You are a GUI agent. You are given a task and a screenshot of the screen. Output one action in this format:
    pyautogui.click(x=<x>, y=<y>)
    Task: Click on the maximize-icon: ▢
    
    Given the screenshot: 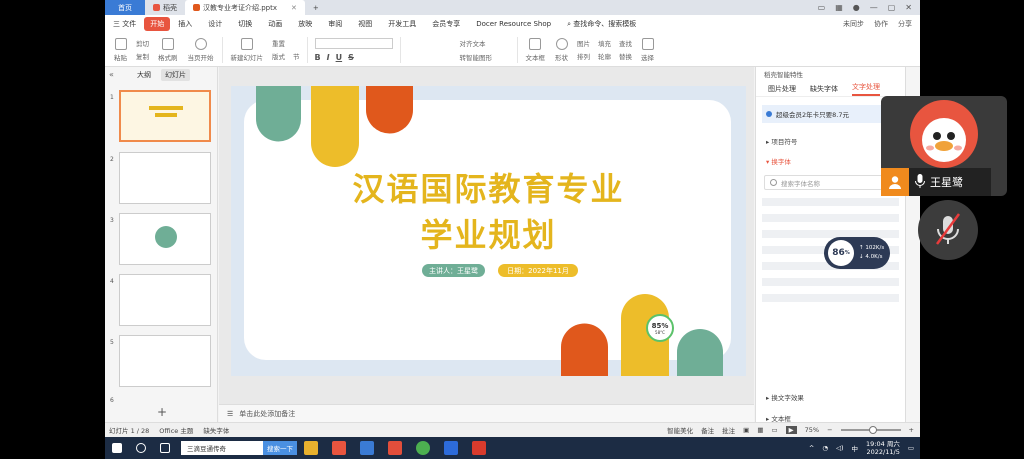 What is the action you would take?
    pyautogui.click(x=892, y=7)
    